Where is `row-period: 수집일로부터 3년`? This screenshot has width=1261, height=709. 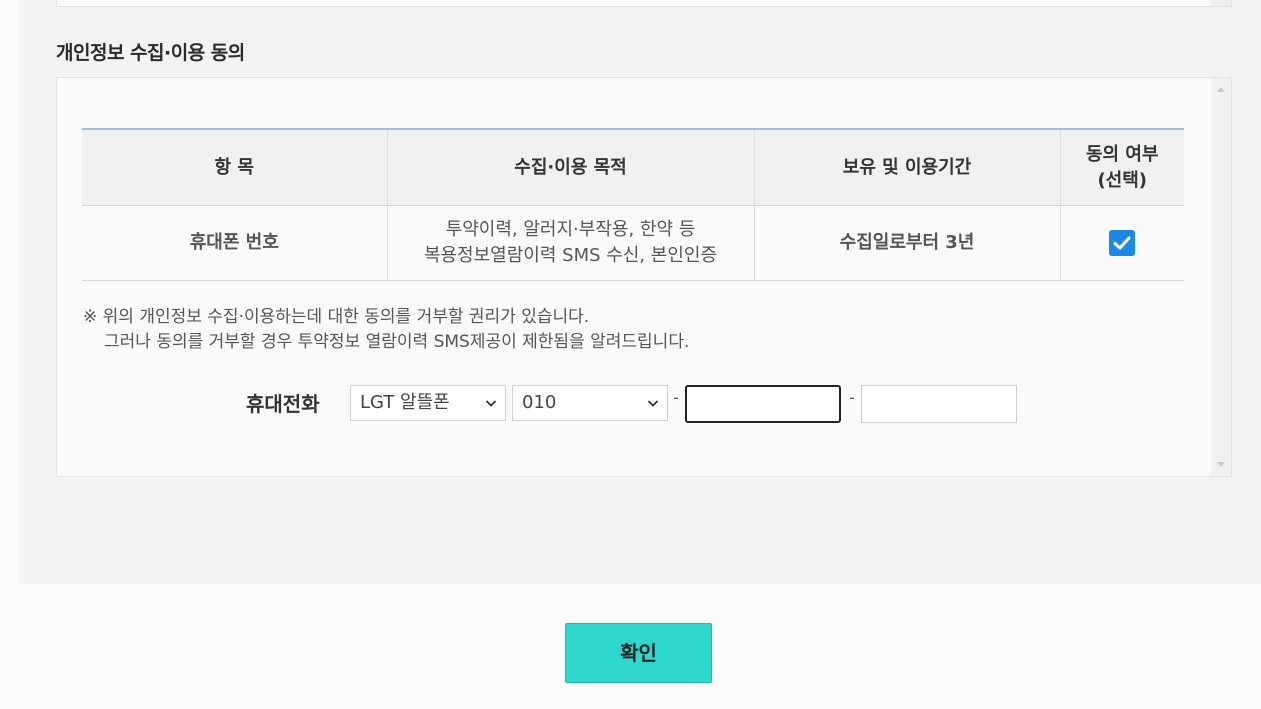 row-period: 수집일로부터 3년 is located at coordinates (906, 243).